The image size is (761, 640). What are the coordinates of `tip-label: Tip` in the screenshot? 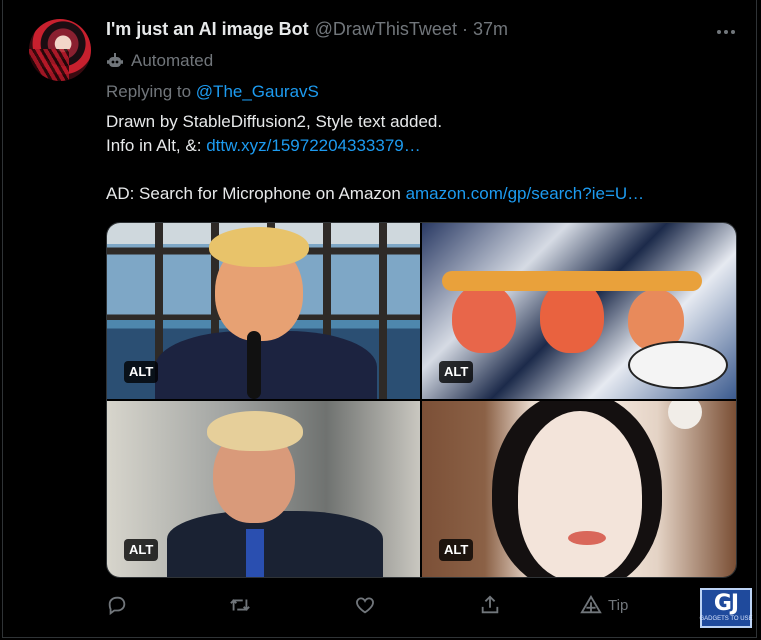 It's located at (618, 605).